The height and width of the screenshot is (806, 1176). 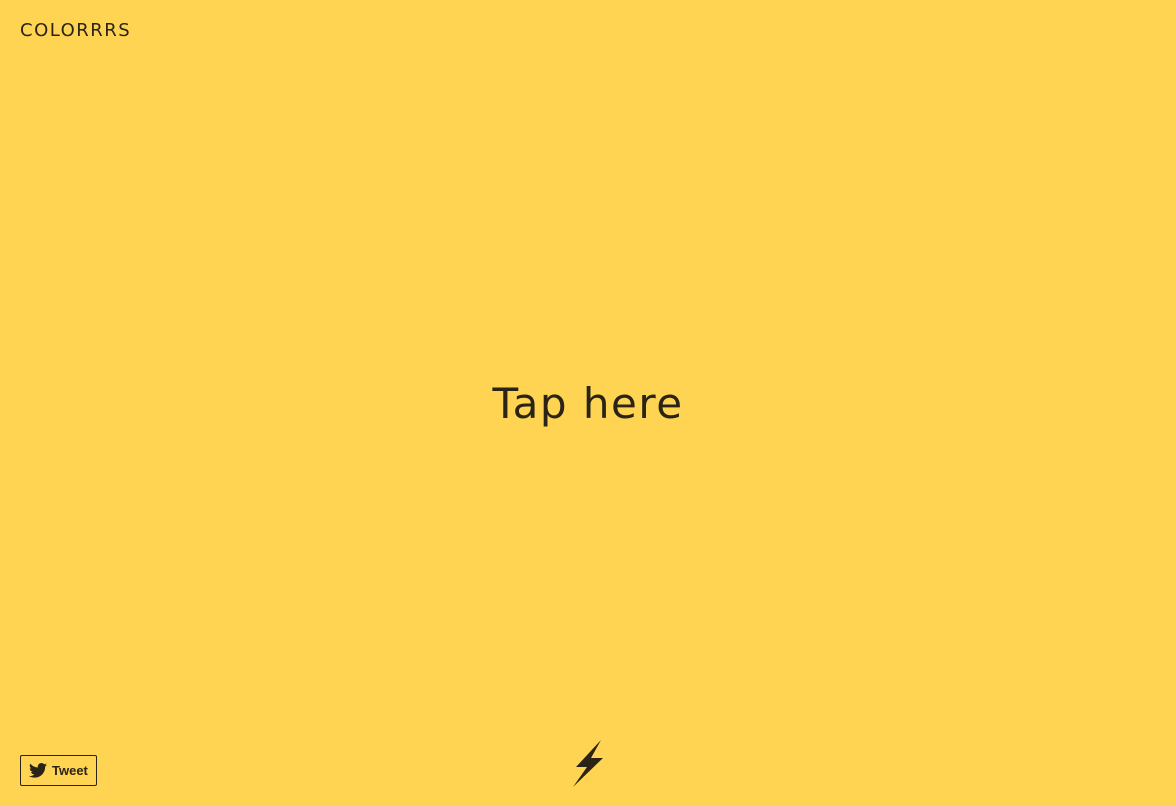 I want to click on tweet-button: Tweet, so click(x=58, y=770).